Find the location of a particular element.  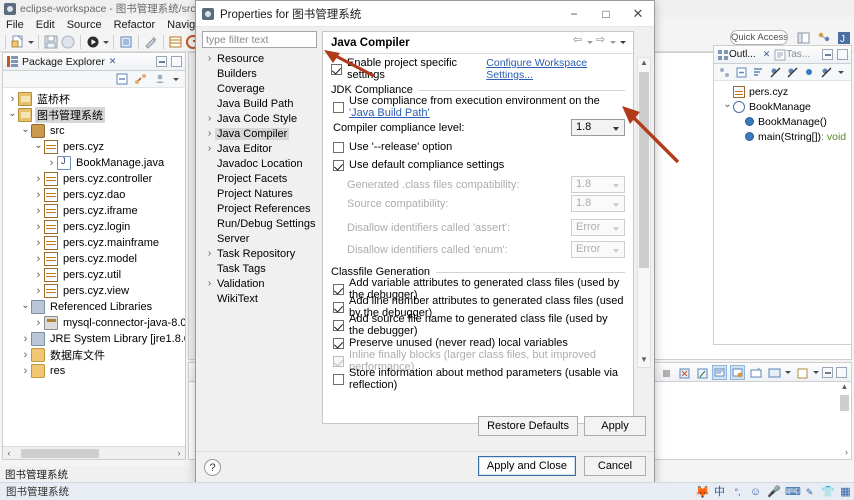

apply-button: Apply is located at coordinates (615, 426).